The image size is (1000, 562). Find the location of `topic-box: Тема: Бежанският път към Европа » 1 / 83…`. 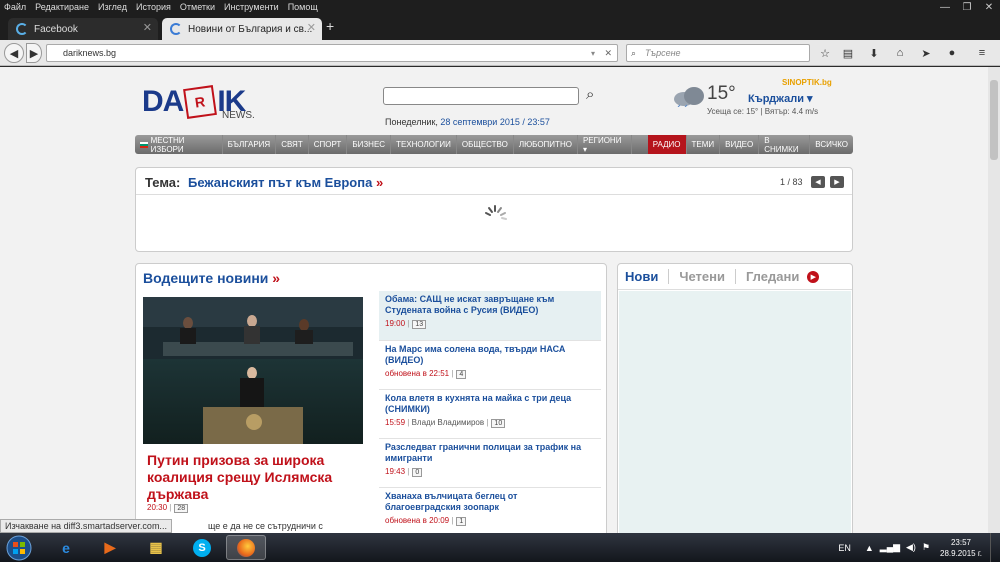

topic-box: Тема: Бежанският път към Европа » 1 / 83… is located at coordinates (494, 209).